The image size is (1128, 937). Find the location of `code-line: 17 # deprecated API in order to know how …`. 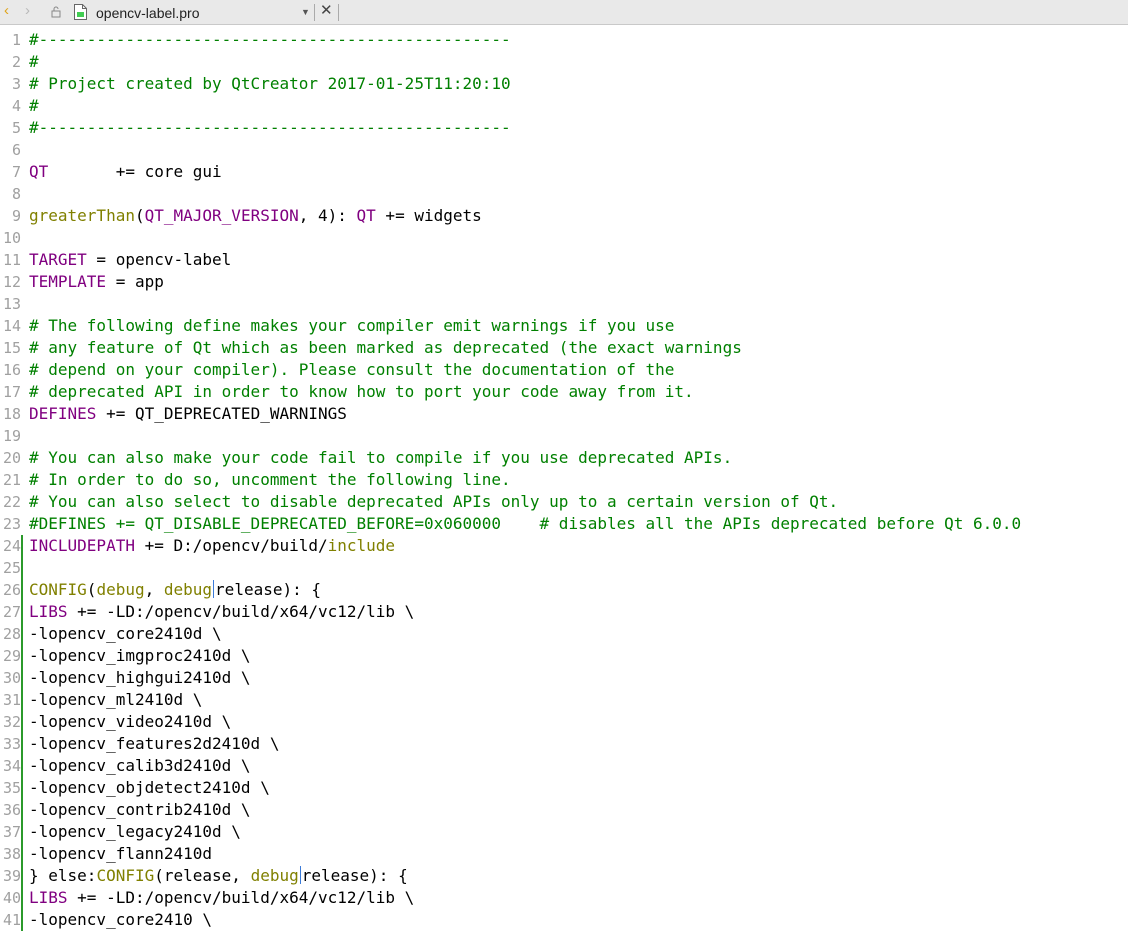

code-line: 17 # deprecated API in order to know how … is located at coordinates (564, 392).